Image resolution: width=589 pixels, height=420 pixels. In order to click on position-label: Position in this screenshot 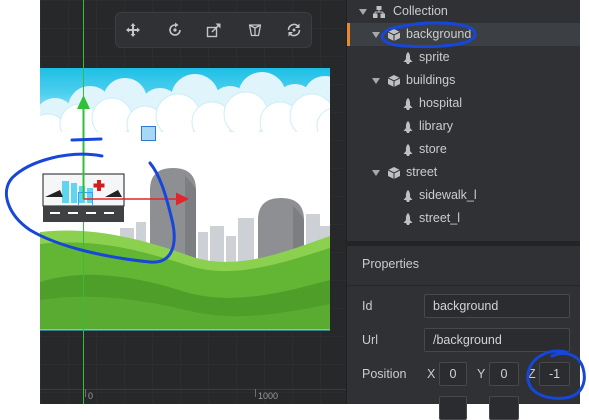, I will do `click(384, 374)`.